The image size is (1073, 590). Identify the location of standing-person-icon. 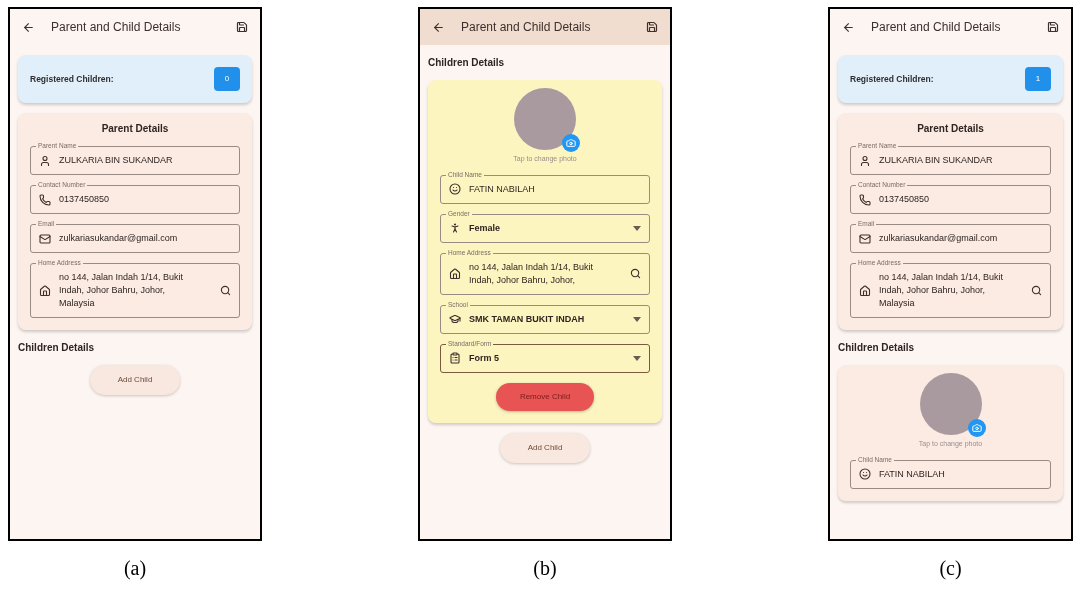
(455, 228).